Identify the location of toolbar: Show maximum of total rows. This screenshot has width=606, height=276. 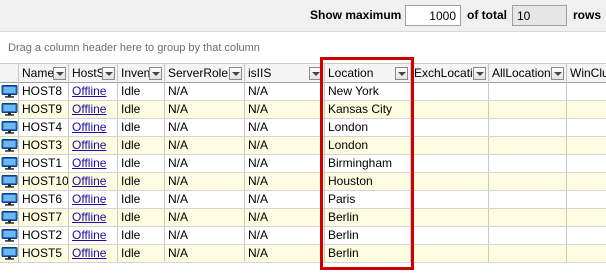
(303, 16).